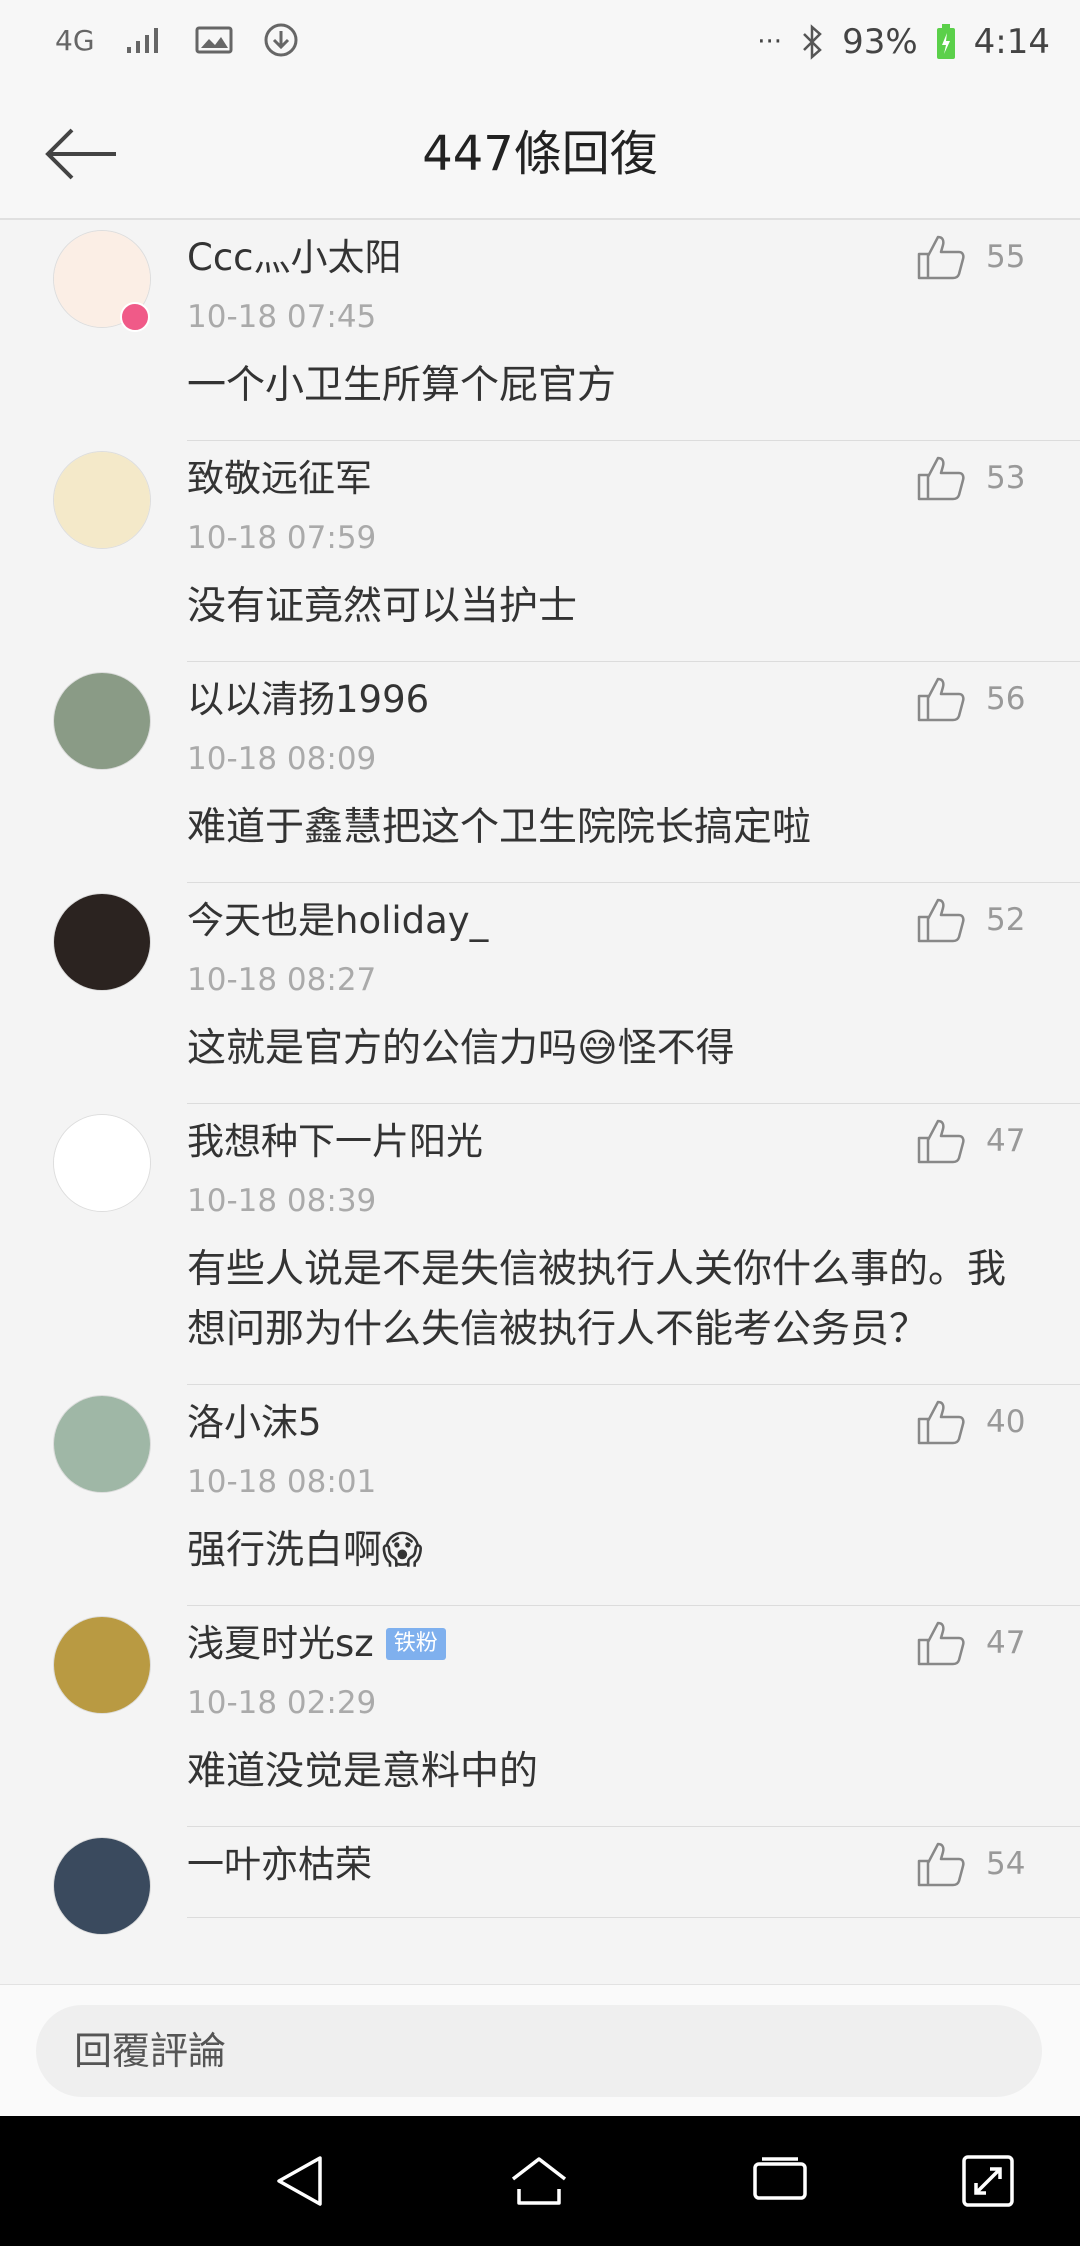 This screenshot has height=2246, width=1080. Describe the element at coordinates (974, 1864) in the screenshot. I see `like-button: 54` at that location.